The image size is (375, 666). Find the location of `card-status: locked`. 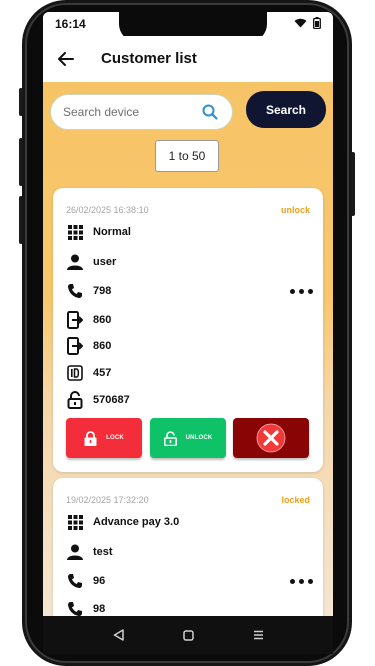

card-status: locked is located at coordinates (295, 500).